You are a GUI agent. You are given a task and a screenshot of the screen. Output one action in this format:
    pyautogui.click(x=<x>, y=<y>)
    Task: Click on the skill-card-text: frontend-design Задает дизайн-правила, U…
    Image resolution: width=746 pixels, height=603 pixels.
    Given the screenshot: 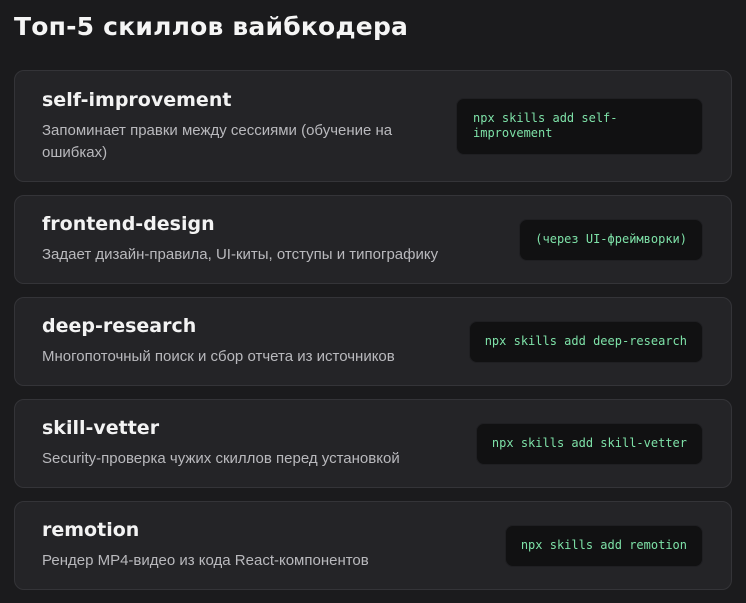 What is the action you would take?
    pyautogui.click(x=240, y=239)
    